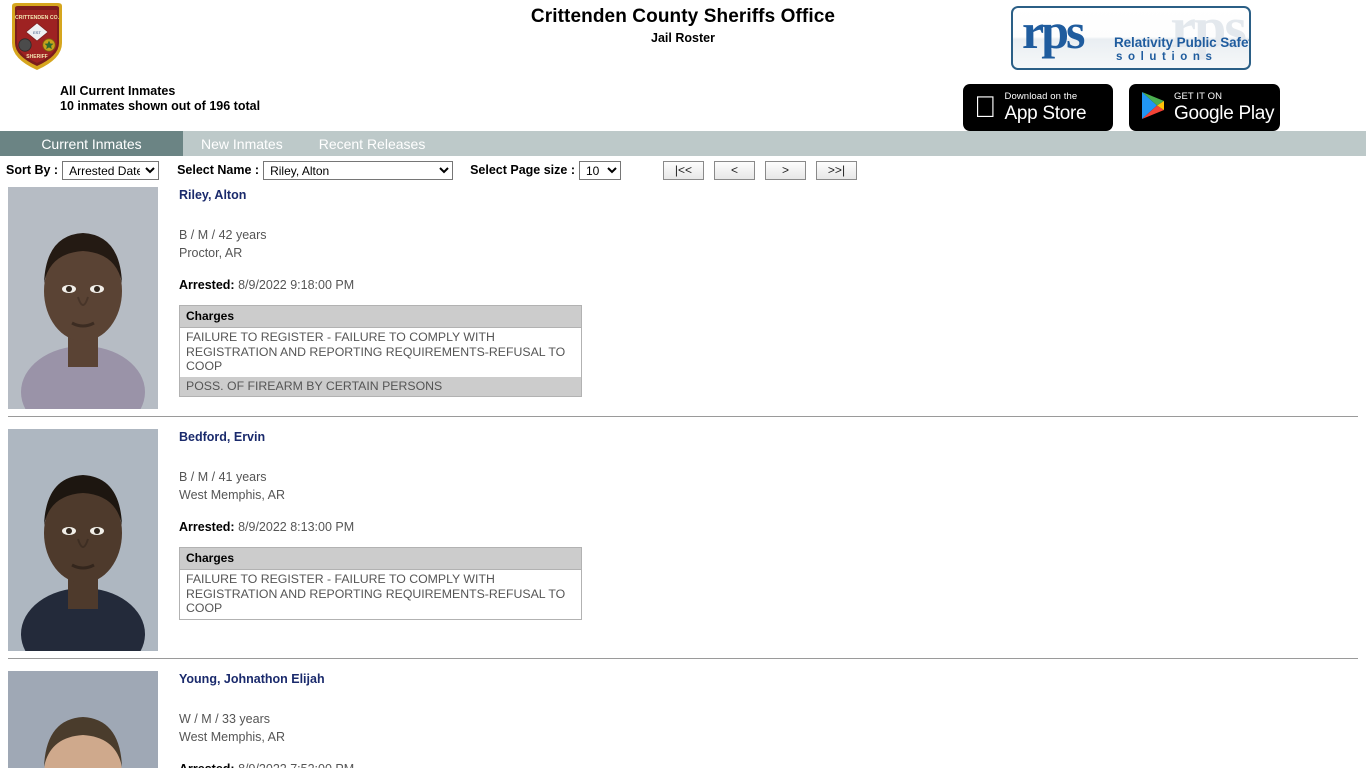 Image resolution: width=1366 pixels, height=768 pixels. I want to click on roster-summary-line2: 10 inmates shown out of 196 total, so click(160, 106).